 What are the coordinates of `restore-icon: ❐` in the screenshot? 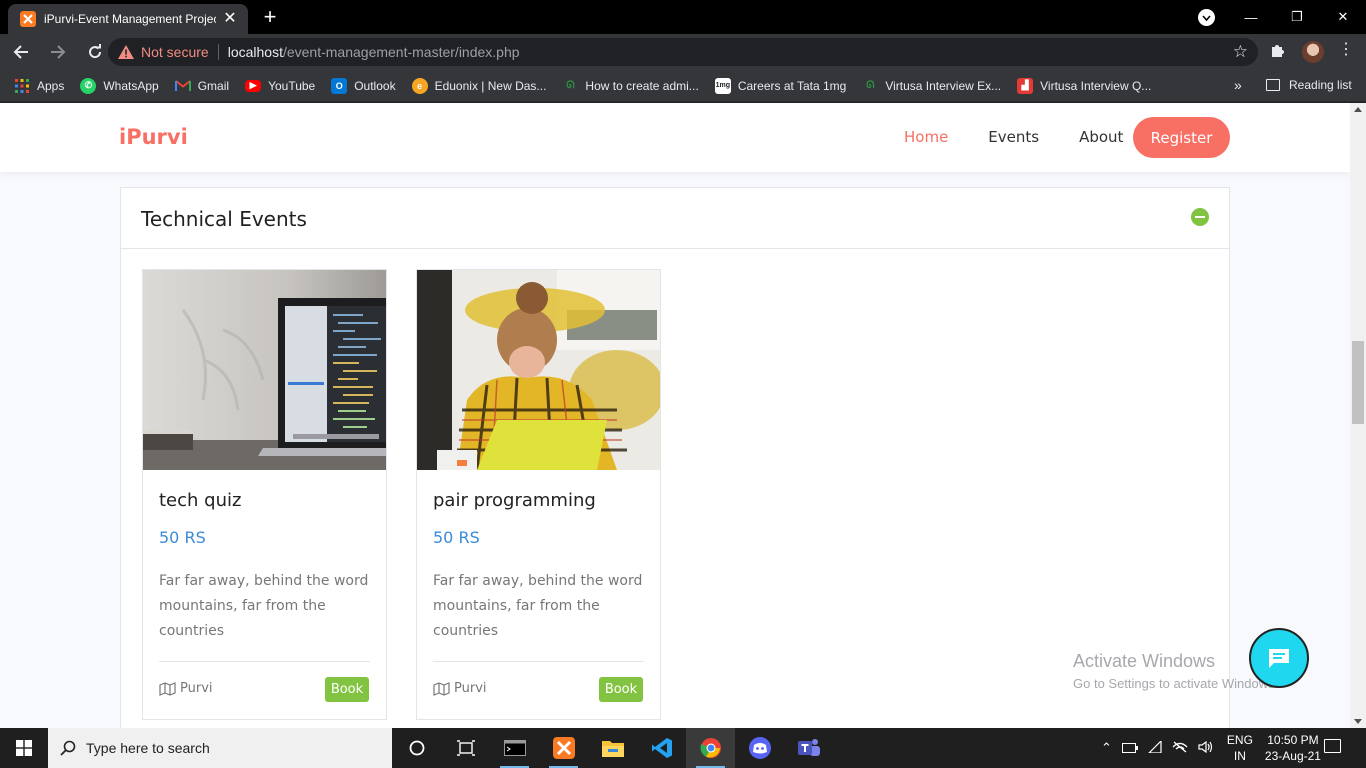 It's located at (1297, 17).